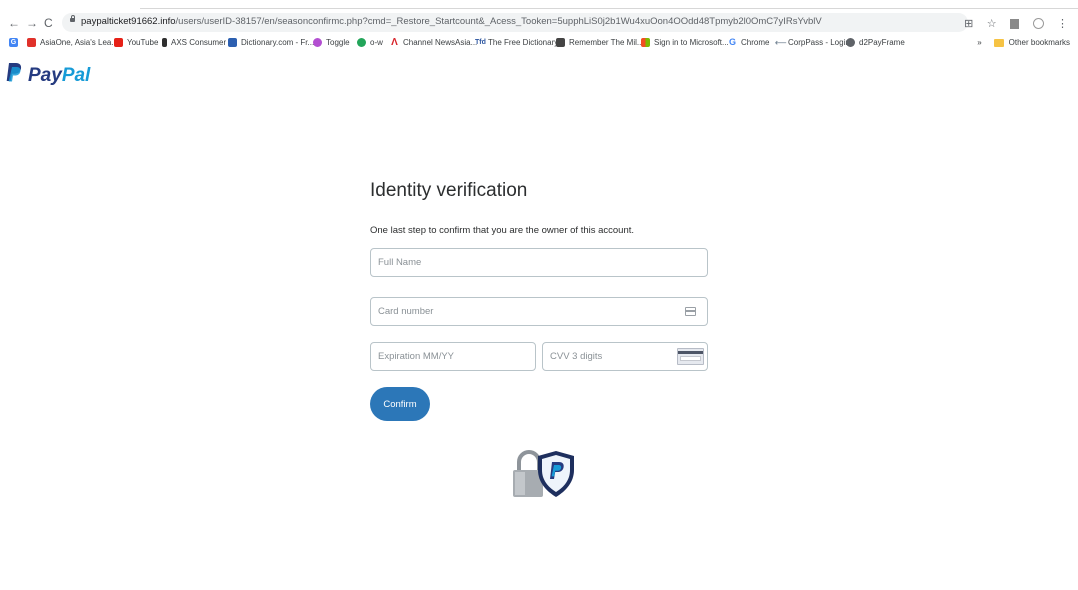 The width and height of the screenshot is (1078, 590). Describe the element at coordinates (1038, 24) in the screenshot. I see `profile-icon` at that location.